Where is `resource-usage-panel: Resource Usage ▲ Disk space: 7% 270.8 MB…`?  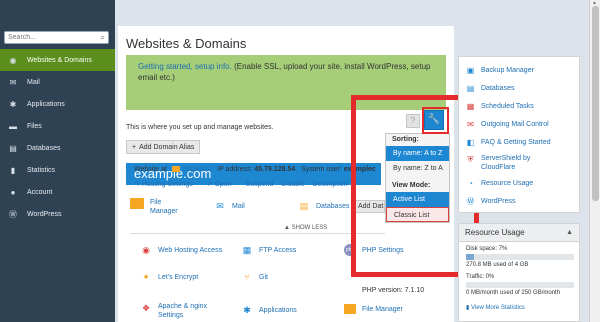
resource-usage-panel: Resource Usage ▲ Disk space: 7% 270.8 MB… is located at coordinates (519, 272).